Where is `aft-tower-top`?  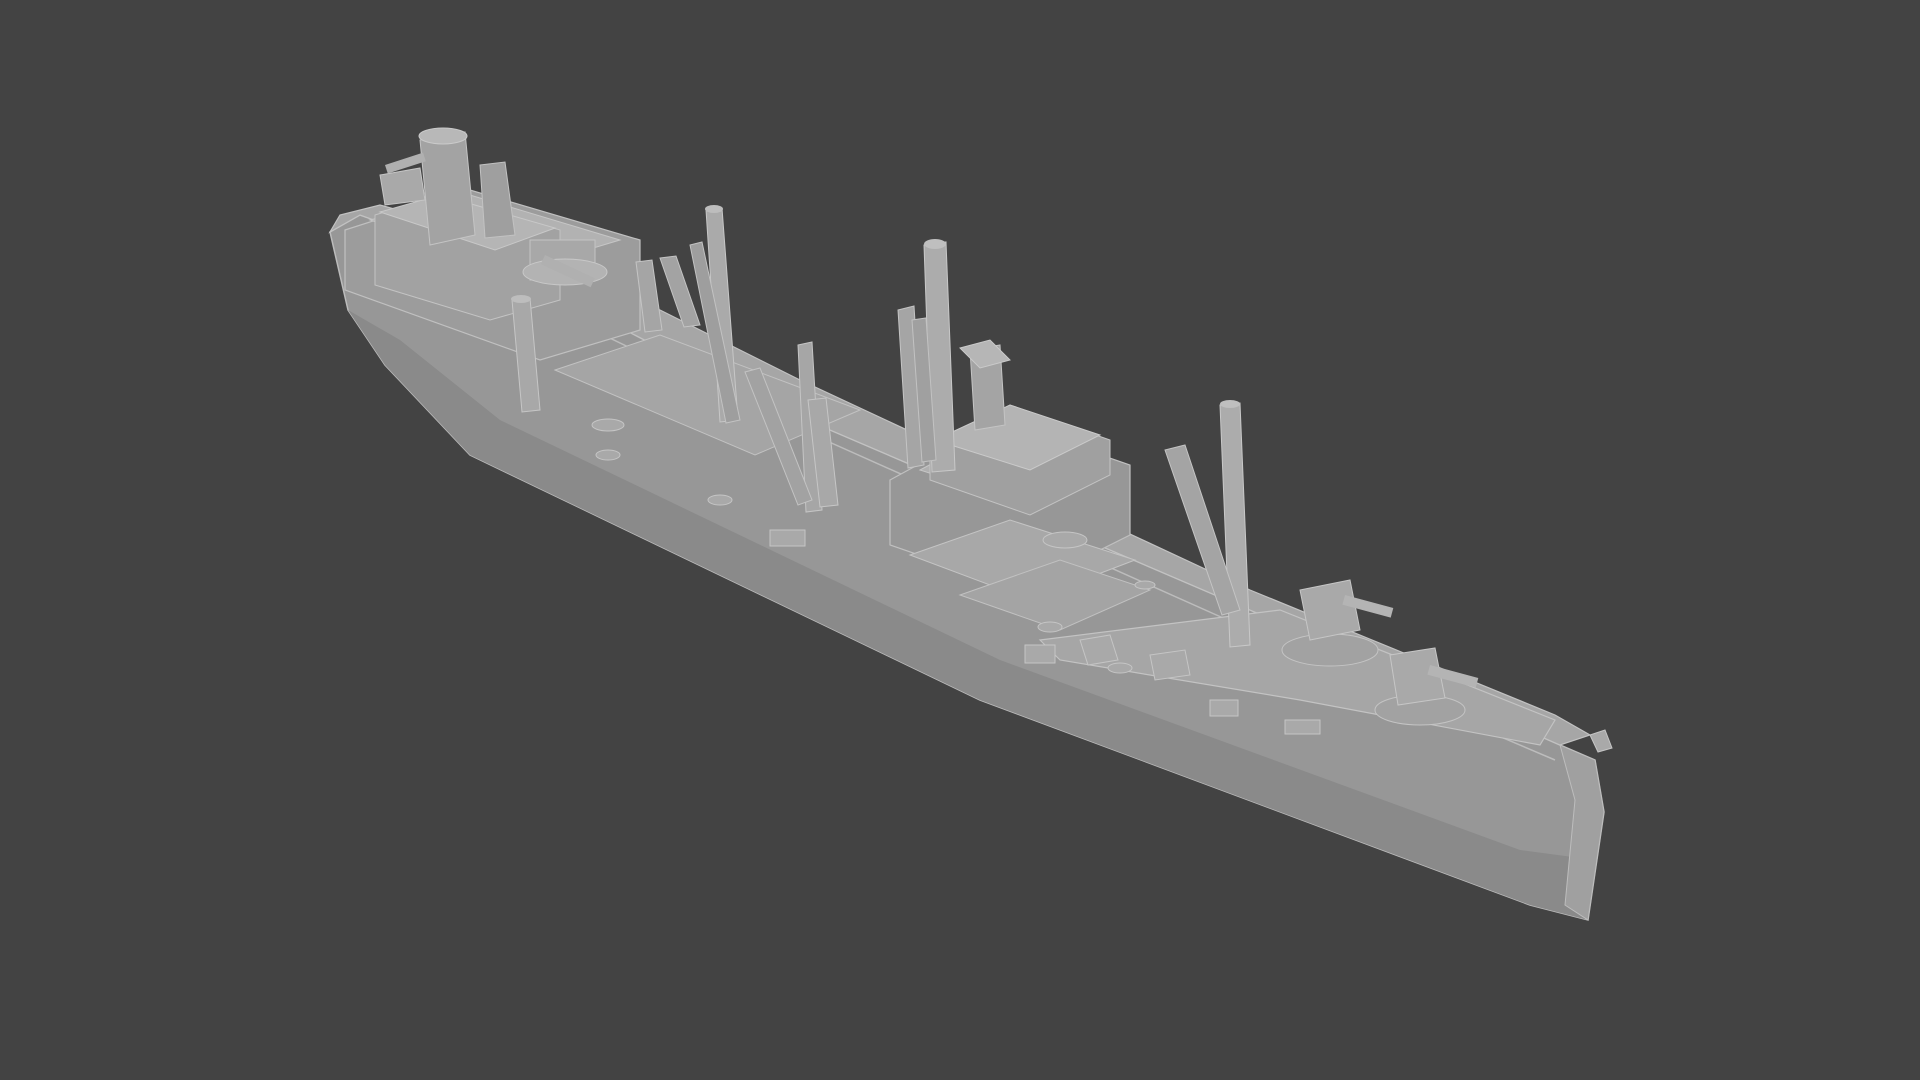 aft-tower-top is located at coordinates (443, 136).